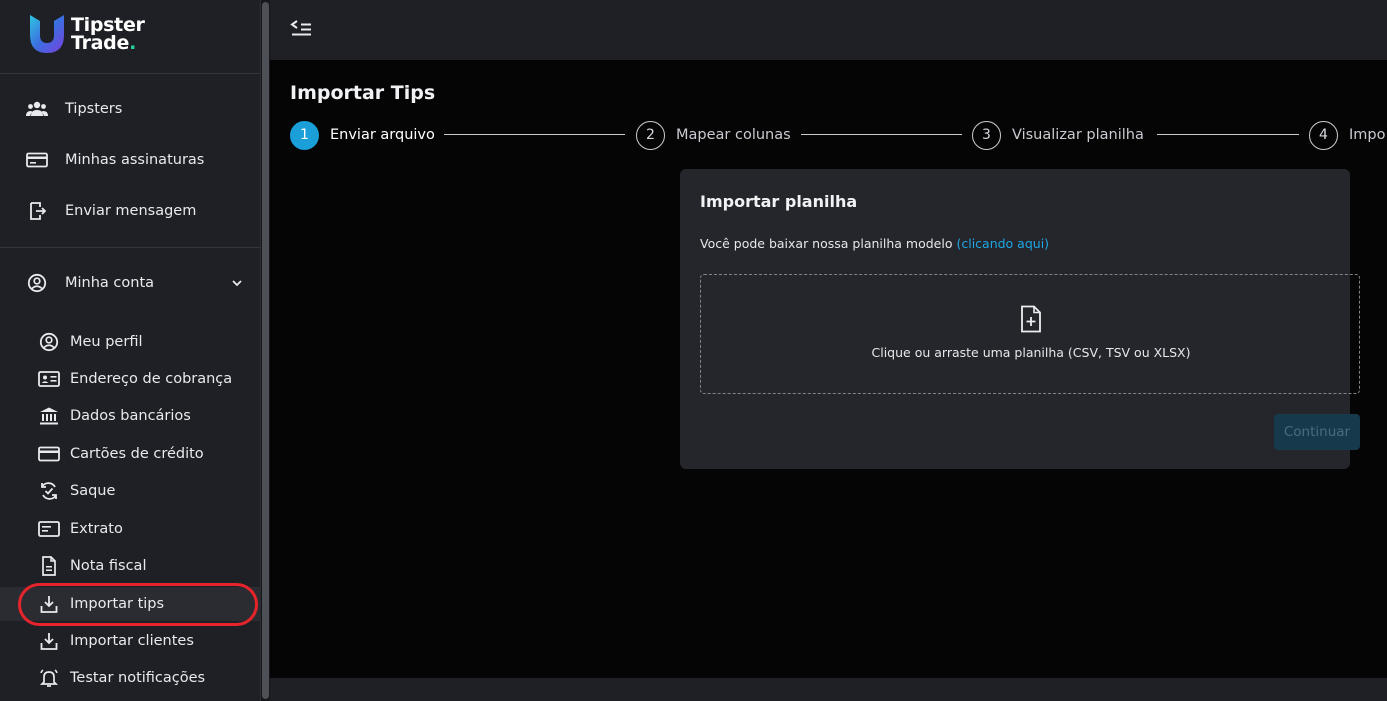 The width and height of the screenshot is (1387, 701). I want to click on brand-wordmark: Tipster Trade., so click(108, 34).